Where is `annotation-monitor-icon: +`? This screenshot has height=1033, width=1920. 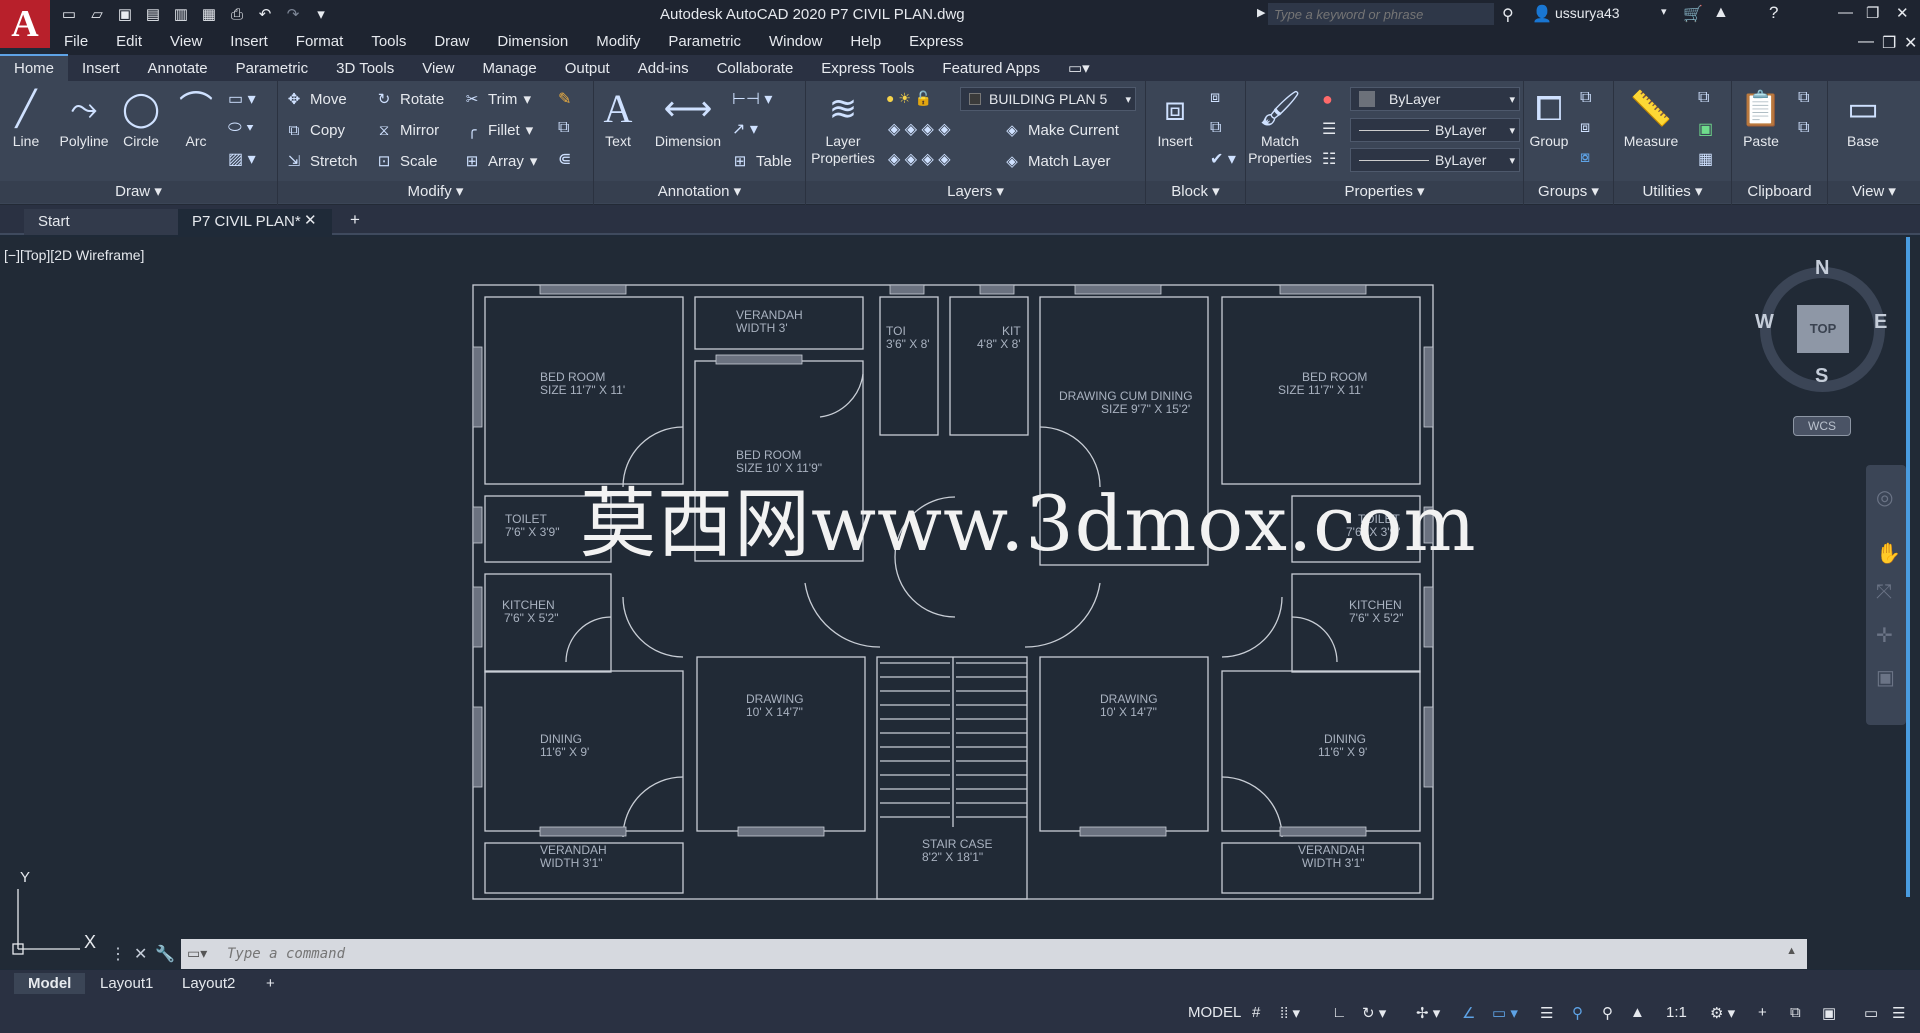 annotation-monitor-icon: + is located at coordinates (1762, 1012).